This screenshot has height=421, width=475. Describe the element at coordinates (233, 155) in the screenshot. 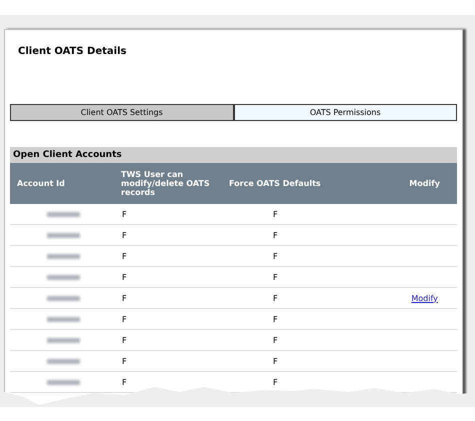

I see `section-header: Open Client Accounts` at that location.